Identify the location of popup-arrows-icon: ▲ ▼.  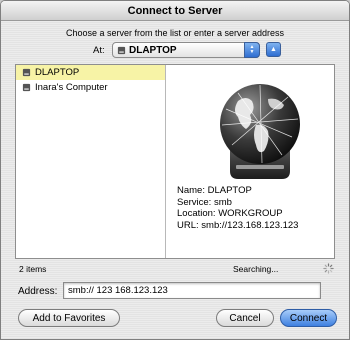
(252, 50).